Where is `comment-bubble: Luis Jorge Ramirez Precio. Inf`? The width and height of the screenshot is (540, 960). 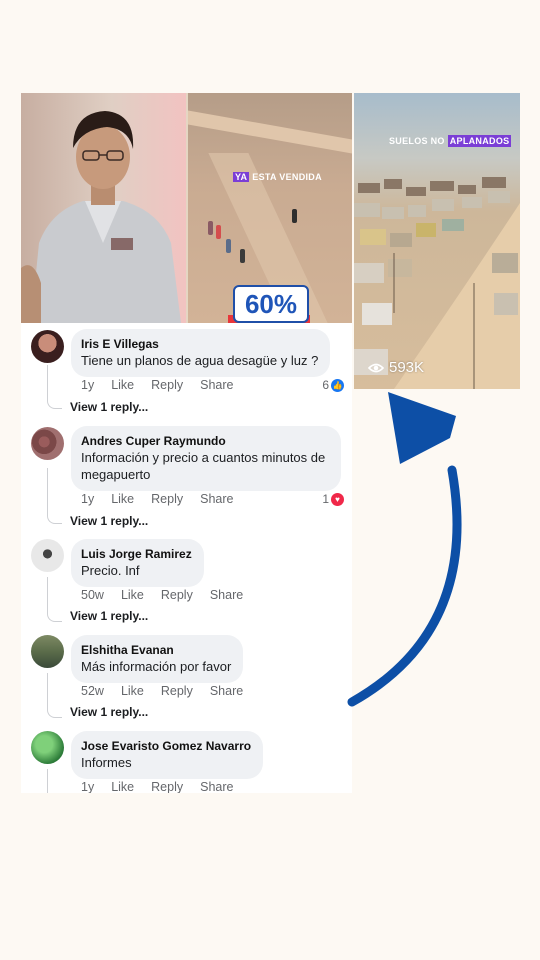 comment-bubble: Luis Jorge Ramirez Precio. Inf is located at coordinates (137, 563).